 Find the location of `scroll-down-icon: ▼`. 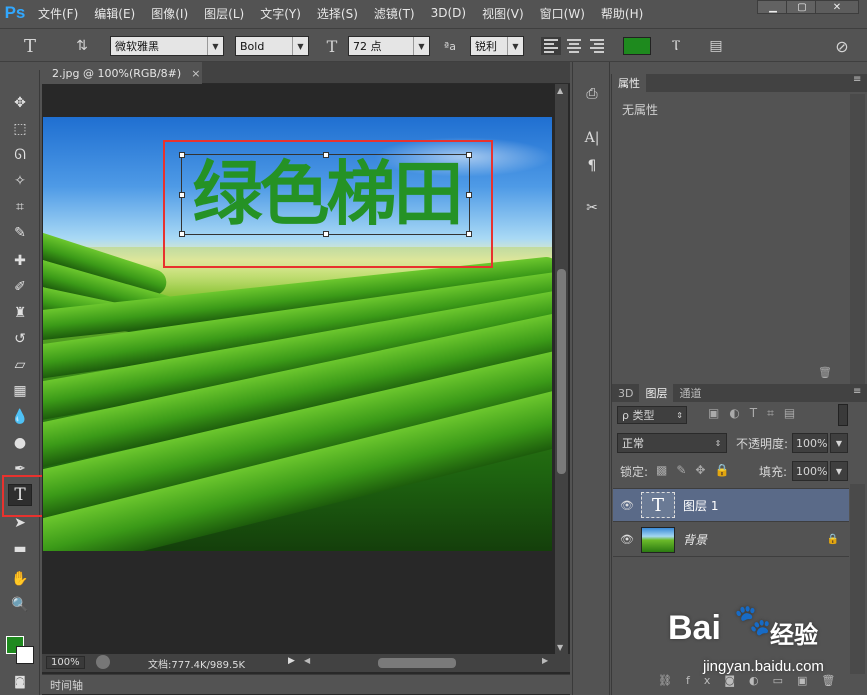

scroll-down-icon: ▼ is located at coordinates (560, 647).